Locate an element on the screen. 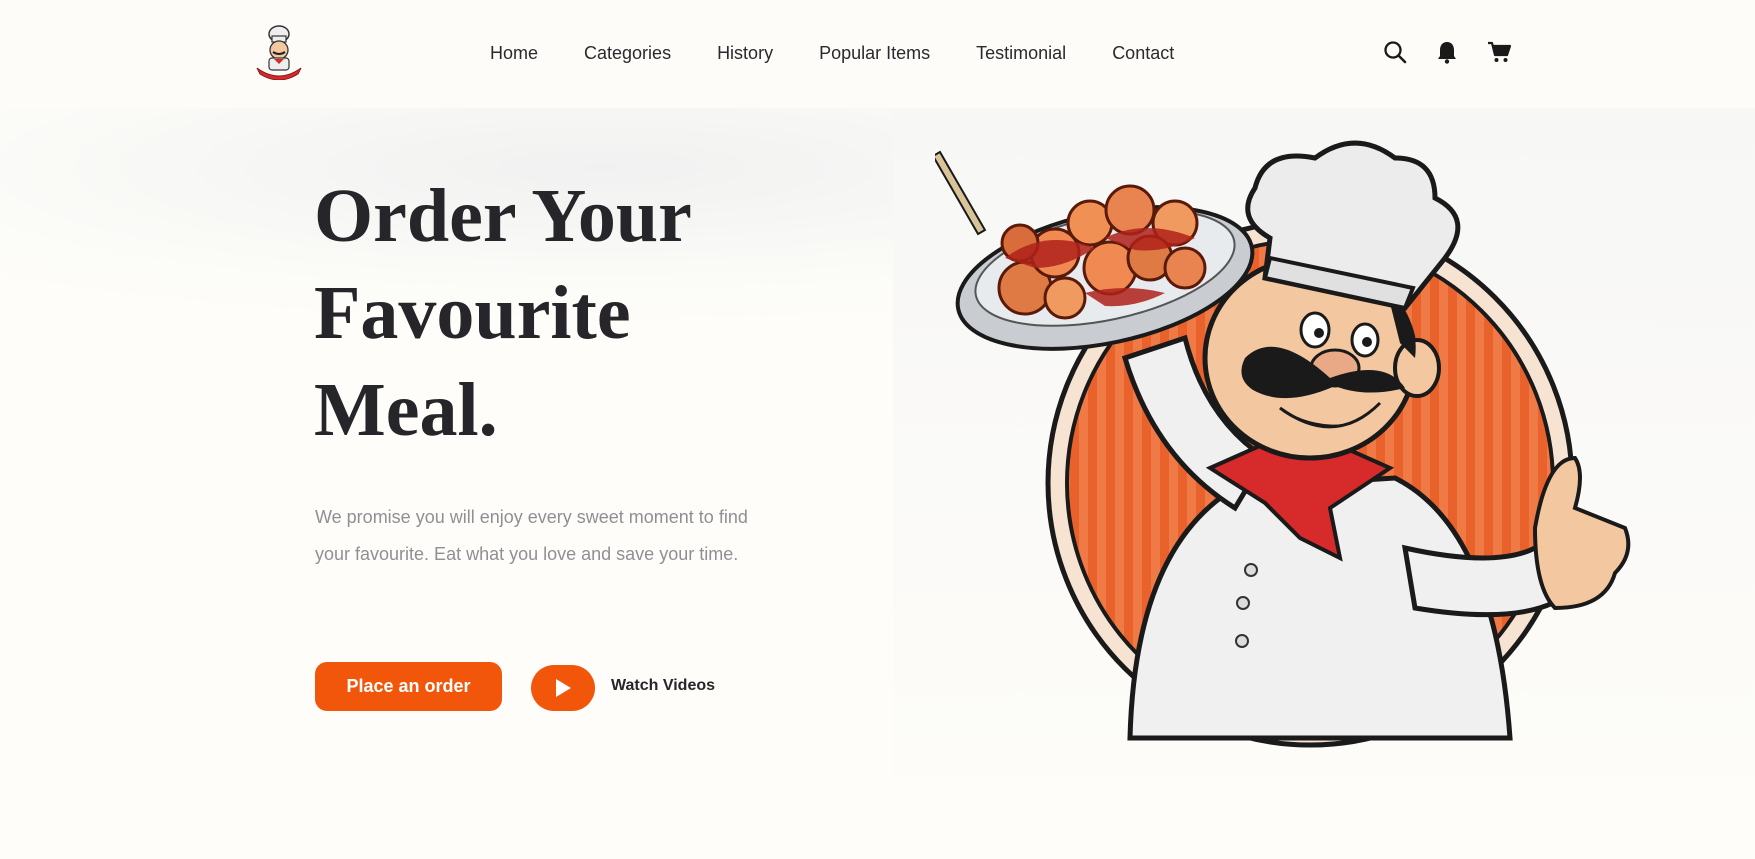 The image size is (1755, 859). bell-icon is located at coordinates (1447, 52).